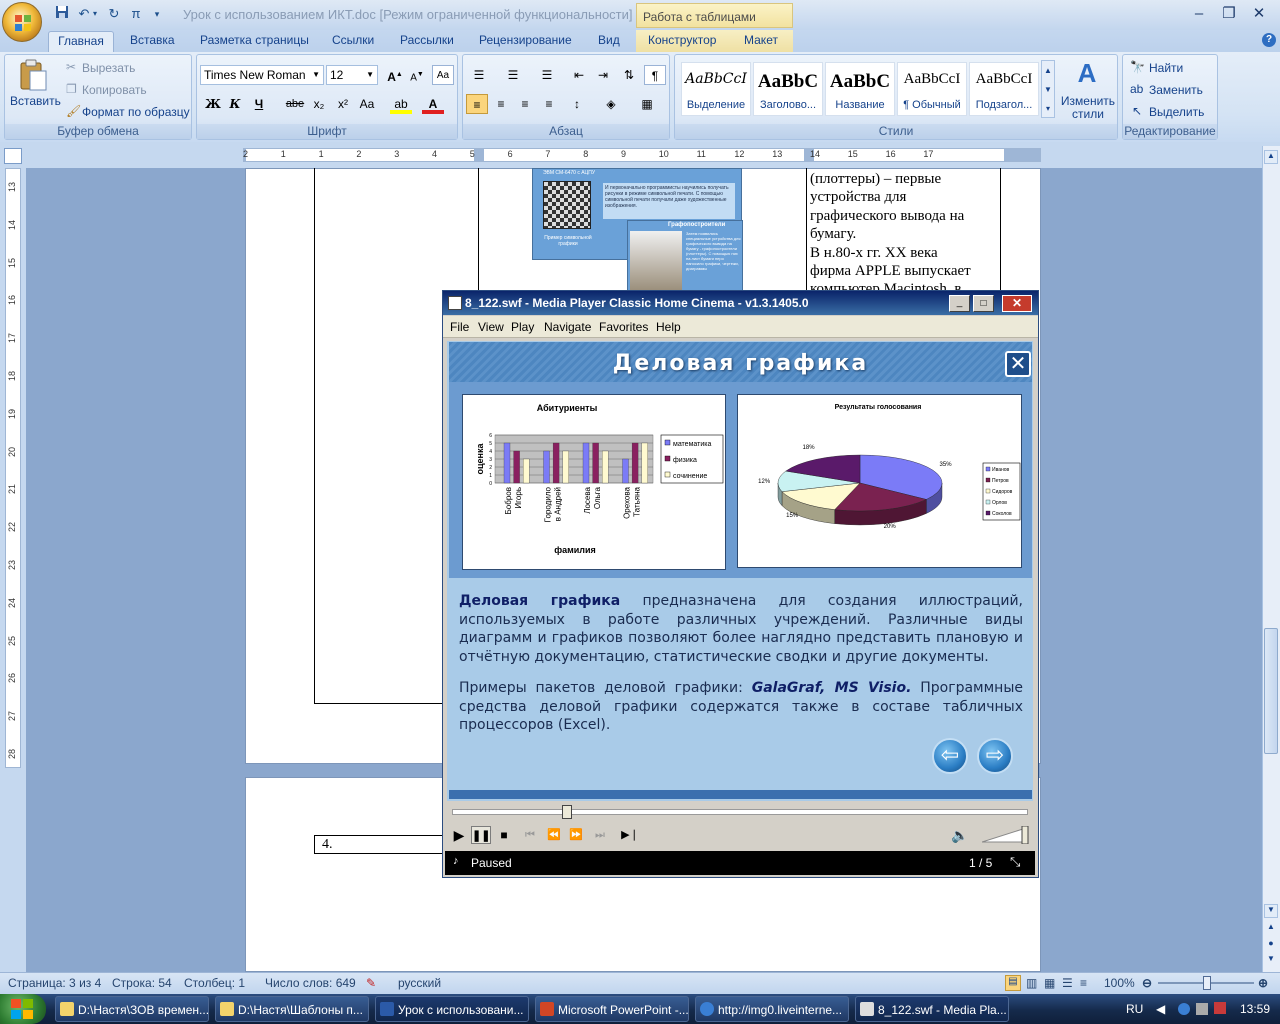 This screenshot has height=1024, width=1280. What do you see at coordinates (35, 101) in the screenshot?
I see `paste-button: Вставить` at bounding box center [35, 101].